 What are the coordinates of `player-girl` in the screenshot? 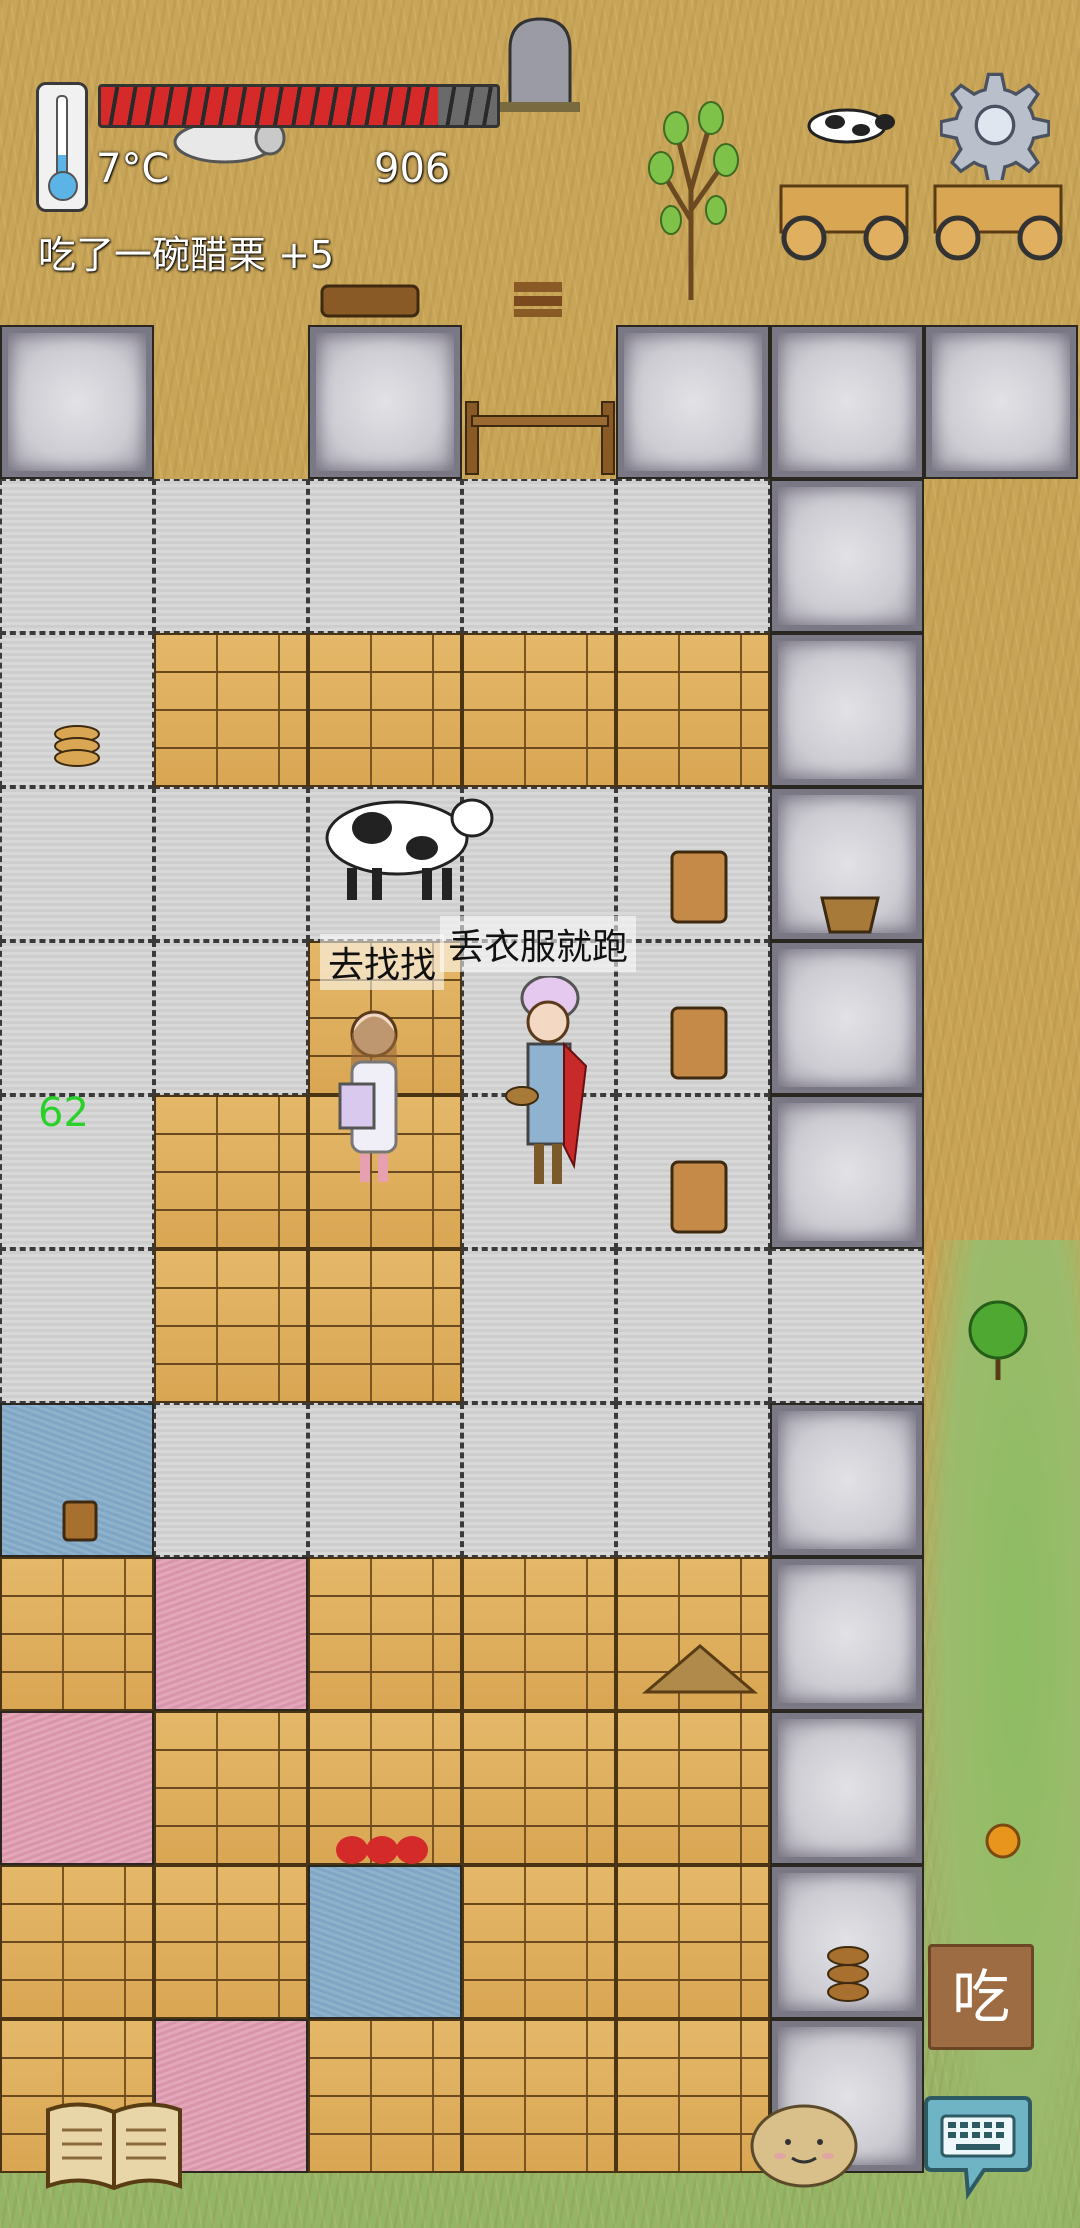 It's located at (372, 1099).